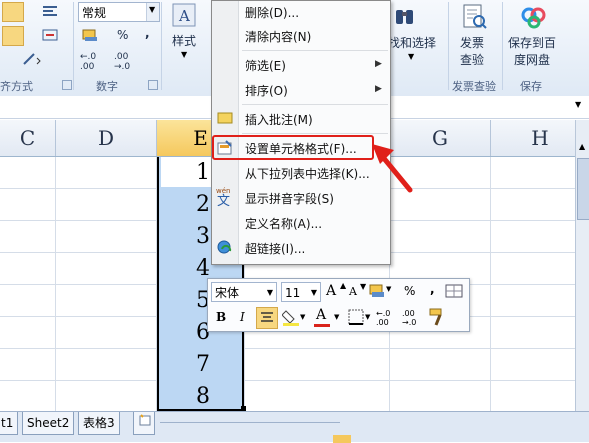 This screenshot has height=443, width=589. What do you see at coordinates (582, 146) in the screenshot?
I see `scroll-up-icon: ▲` at bounding box center [582, 146].